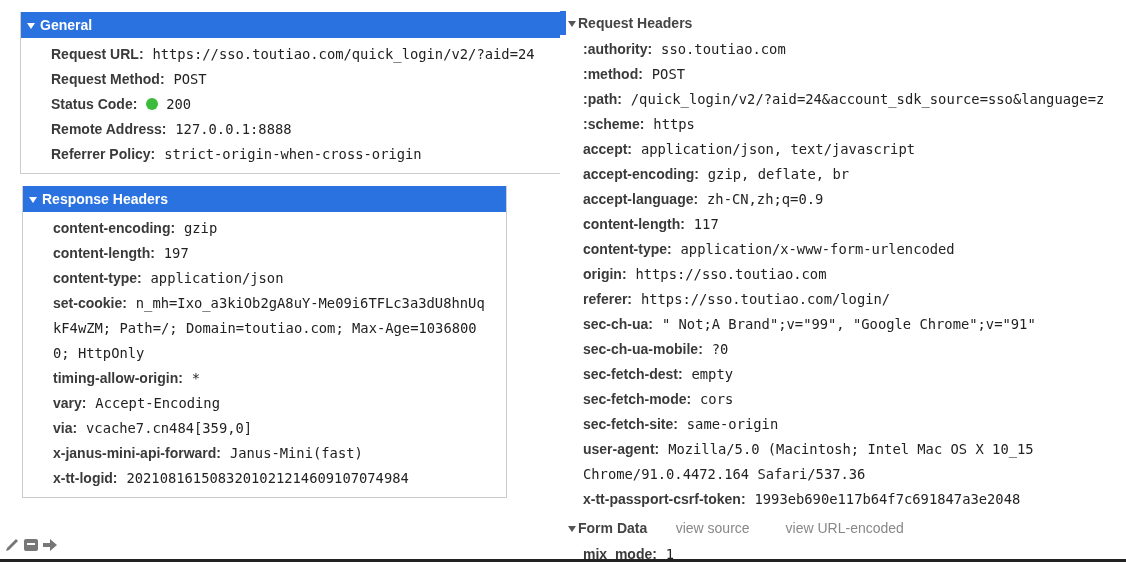 Image resolution: width=1126 pixels, height=562 pixels. I want to click on header-name: sec-ch-ua:, so click(618, 324).